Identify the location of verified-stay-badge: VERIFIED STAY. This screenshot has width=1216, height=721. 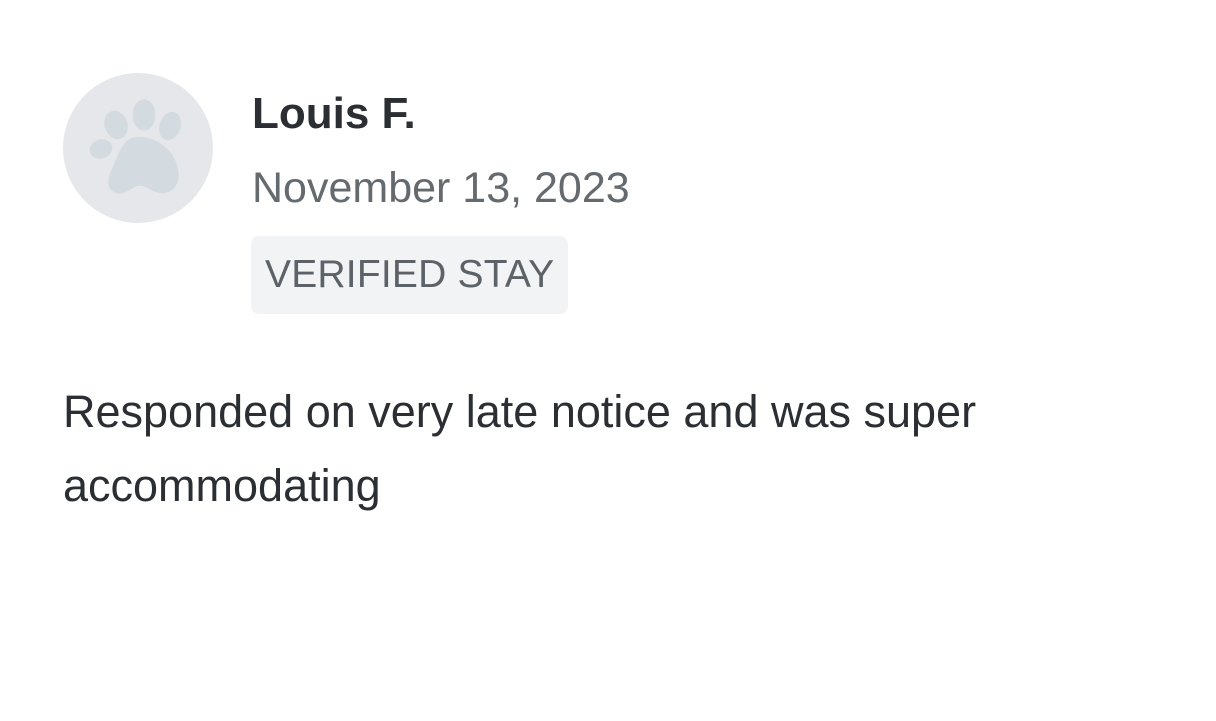
(410, 275).